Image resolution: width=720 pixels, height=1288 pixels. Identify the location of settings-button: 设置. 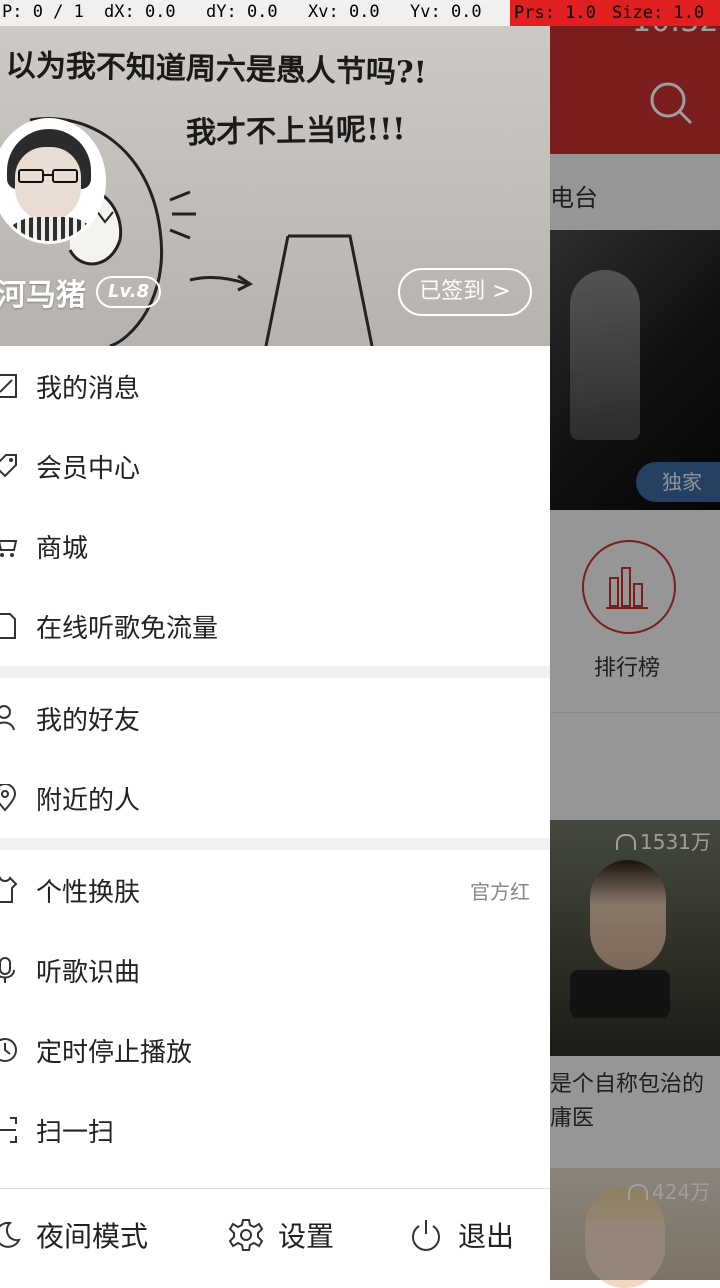
(281, 1234).